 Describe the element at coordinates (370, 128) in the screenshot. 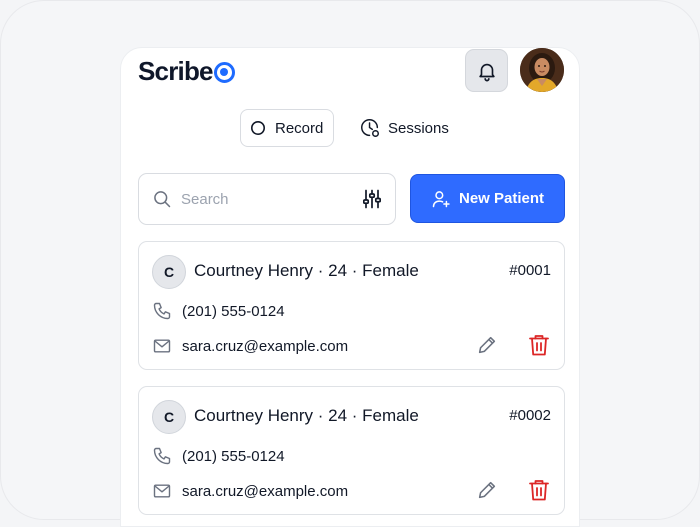

I see `clock-icon` at that location.